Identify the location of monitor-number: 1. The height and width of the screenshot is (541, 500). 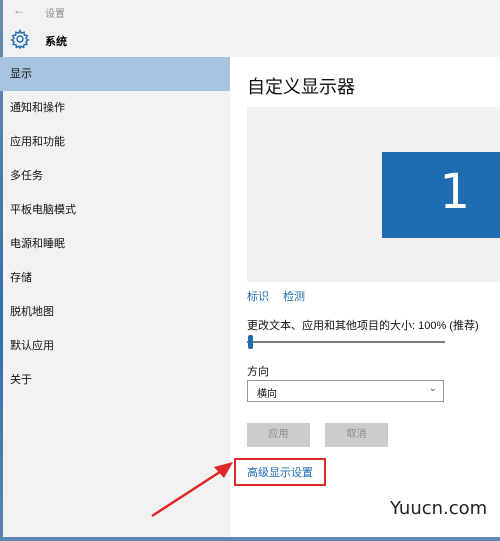
(454, 192).